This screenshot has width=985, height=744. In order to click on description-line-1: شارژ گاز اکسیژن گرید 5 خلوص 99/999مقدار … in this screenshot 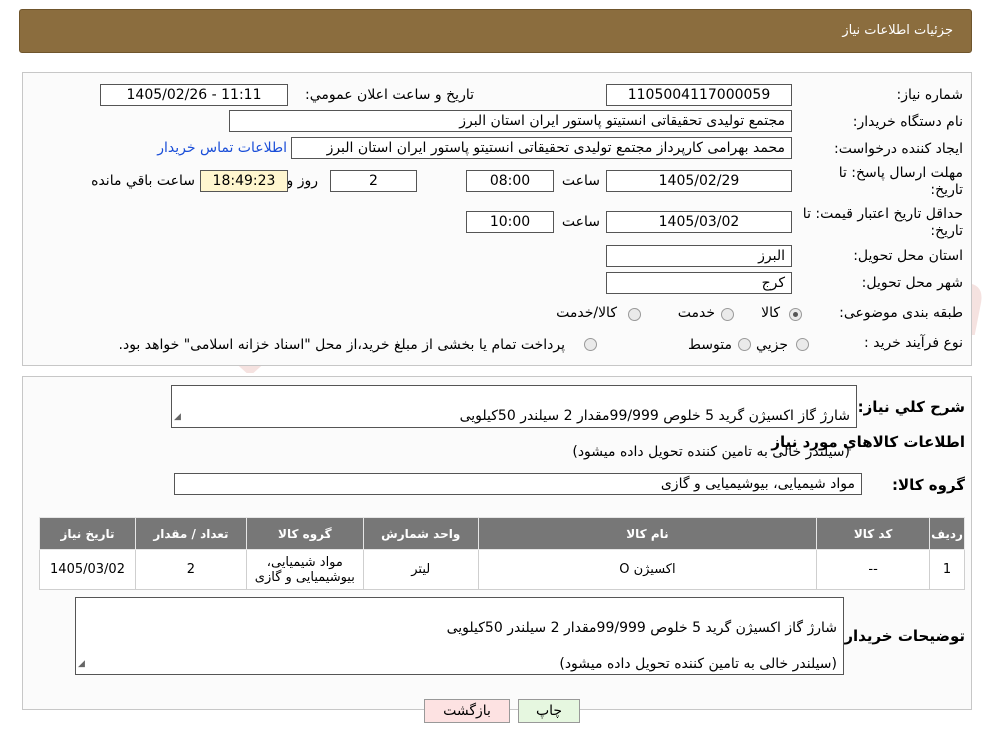, I will do `click(654, 416)`.